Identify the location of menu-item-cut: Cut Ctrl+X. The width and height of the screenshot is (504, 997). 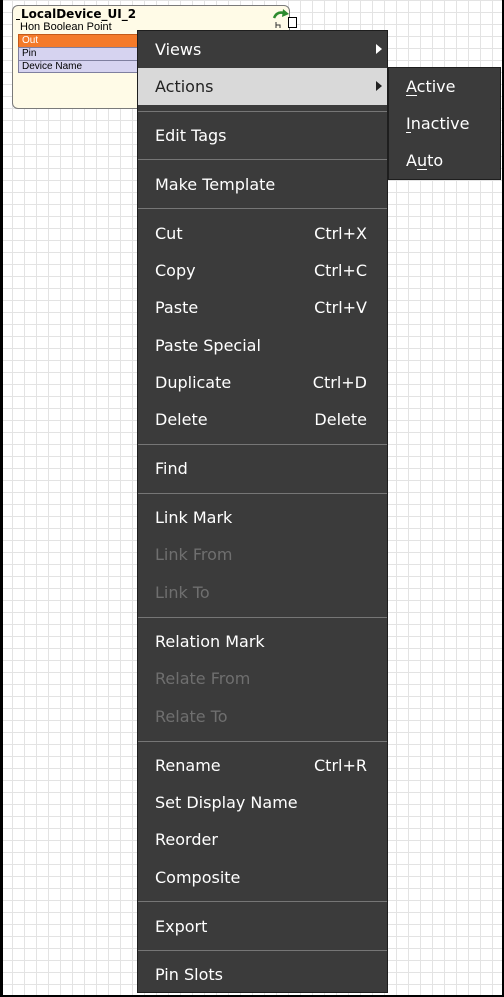
(262, 233).